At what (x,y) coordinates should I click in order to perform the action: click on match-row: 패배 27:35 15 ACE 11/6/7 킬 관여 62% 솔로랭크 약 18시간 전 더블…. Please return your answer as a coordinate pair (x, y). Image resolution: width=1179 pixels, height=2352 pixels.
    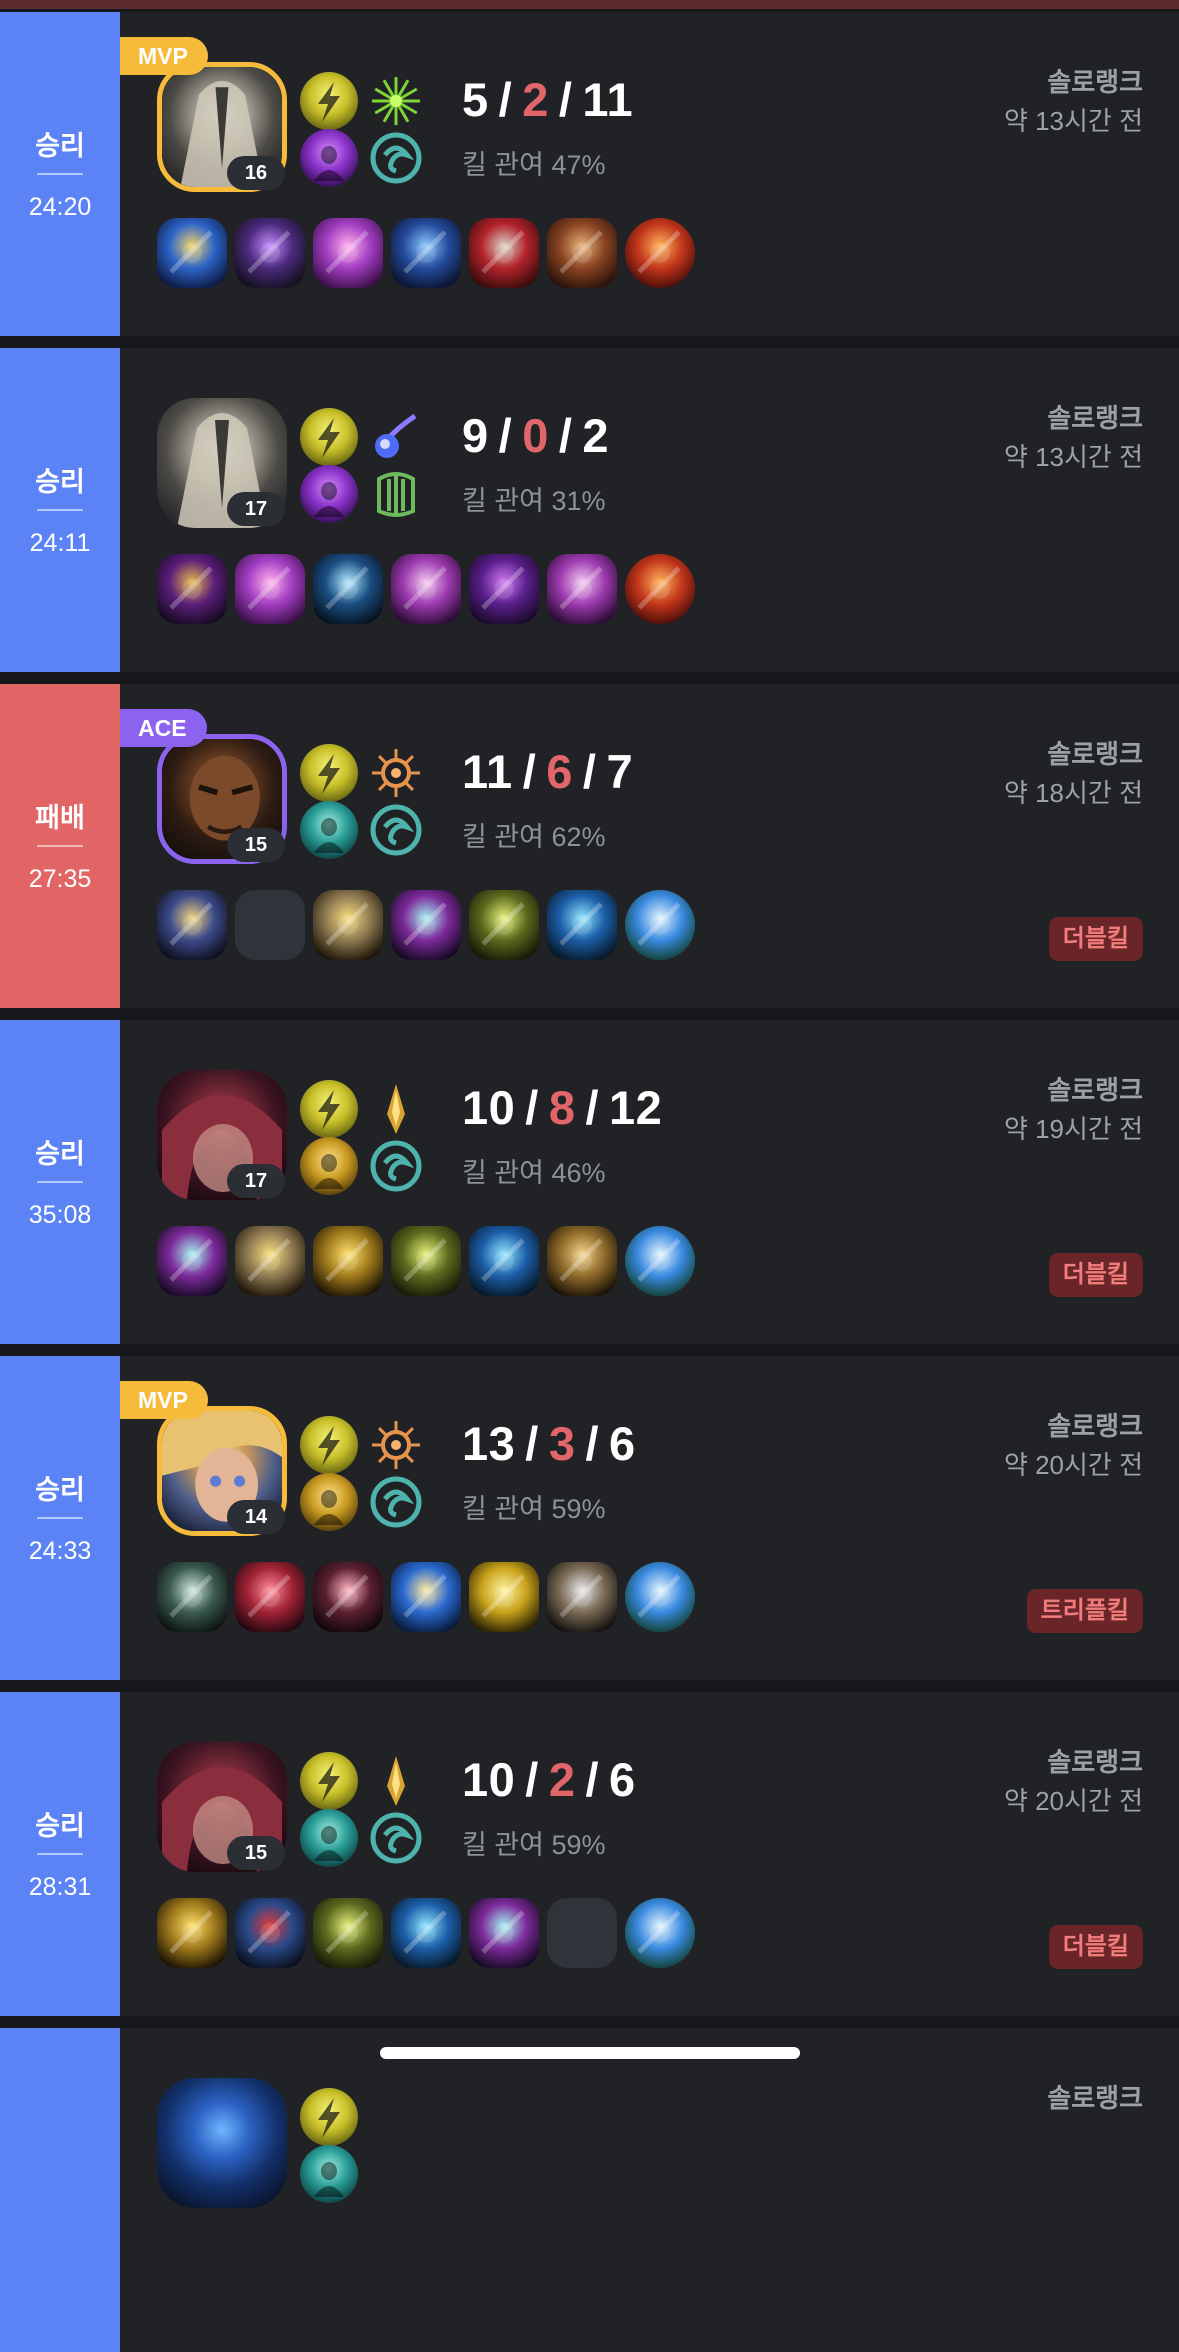
    Looking at the image, I should click on (589, 846).